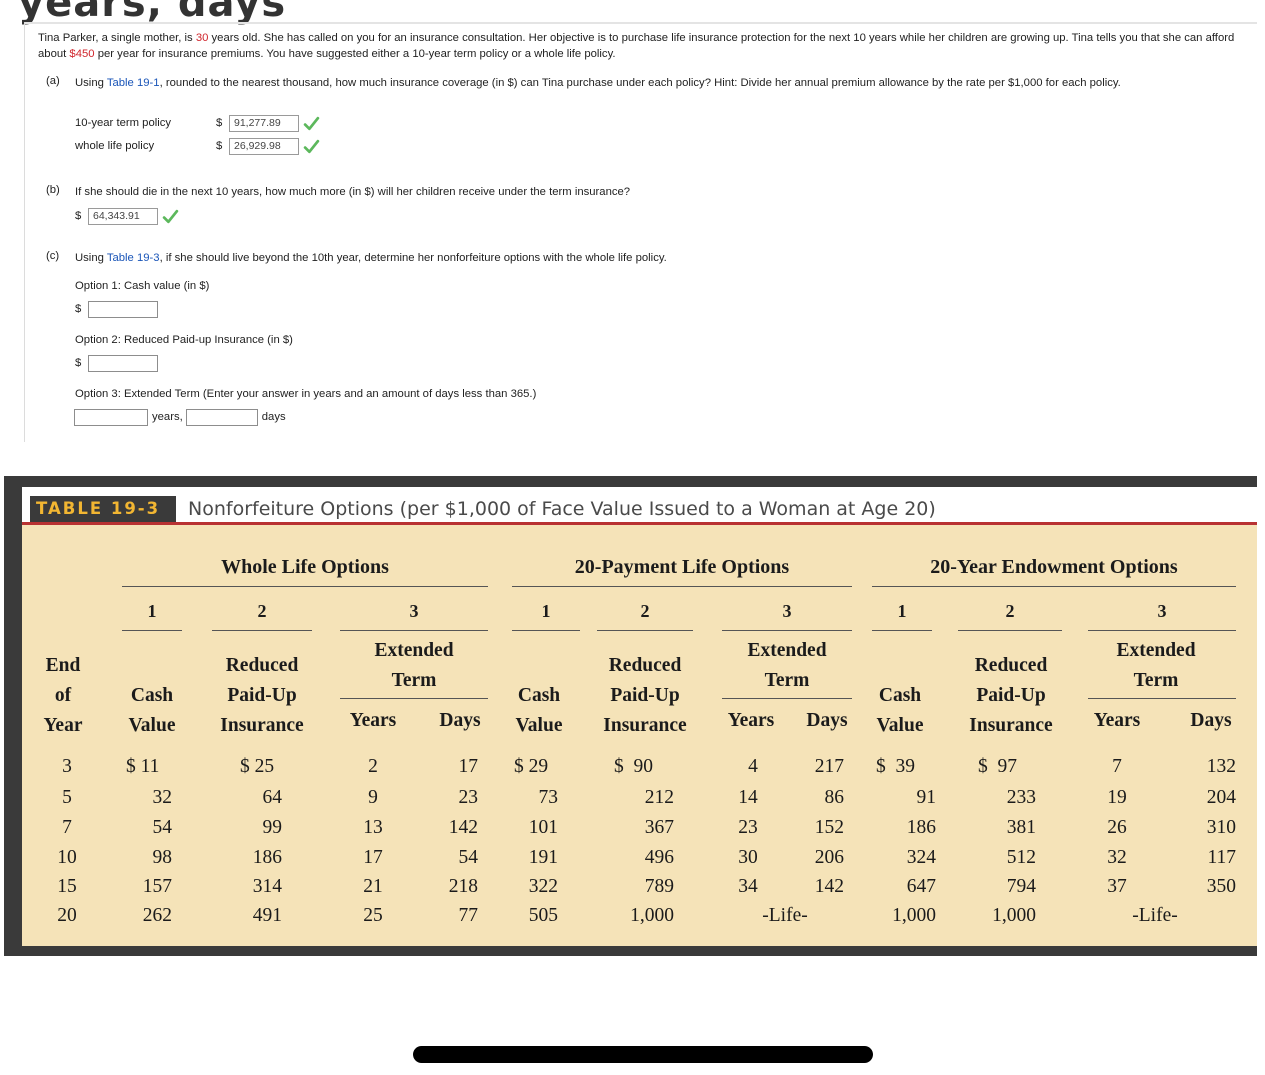  I want to click on home-indicator, so click(643, 1054).